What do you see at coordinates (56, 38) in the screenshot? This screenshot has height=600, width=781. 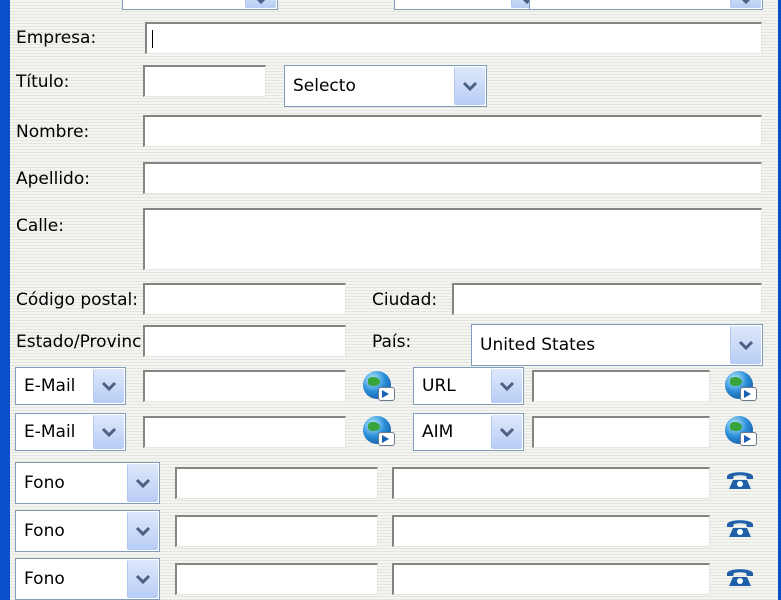 I see `empresa-label: Empresa:` at bounding box center [56, 38].